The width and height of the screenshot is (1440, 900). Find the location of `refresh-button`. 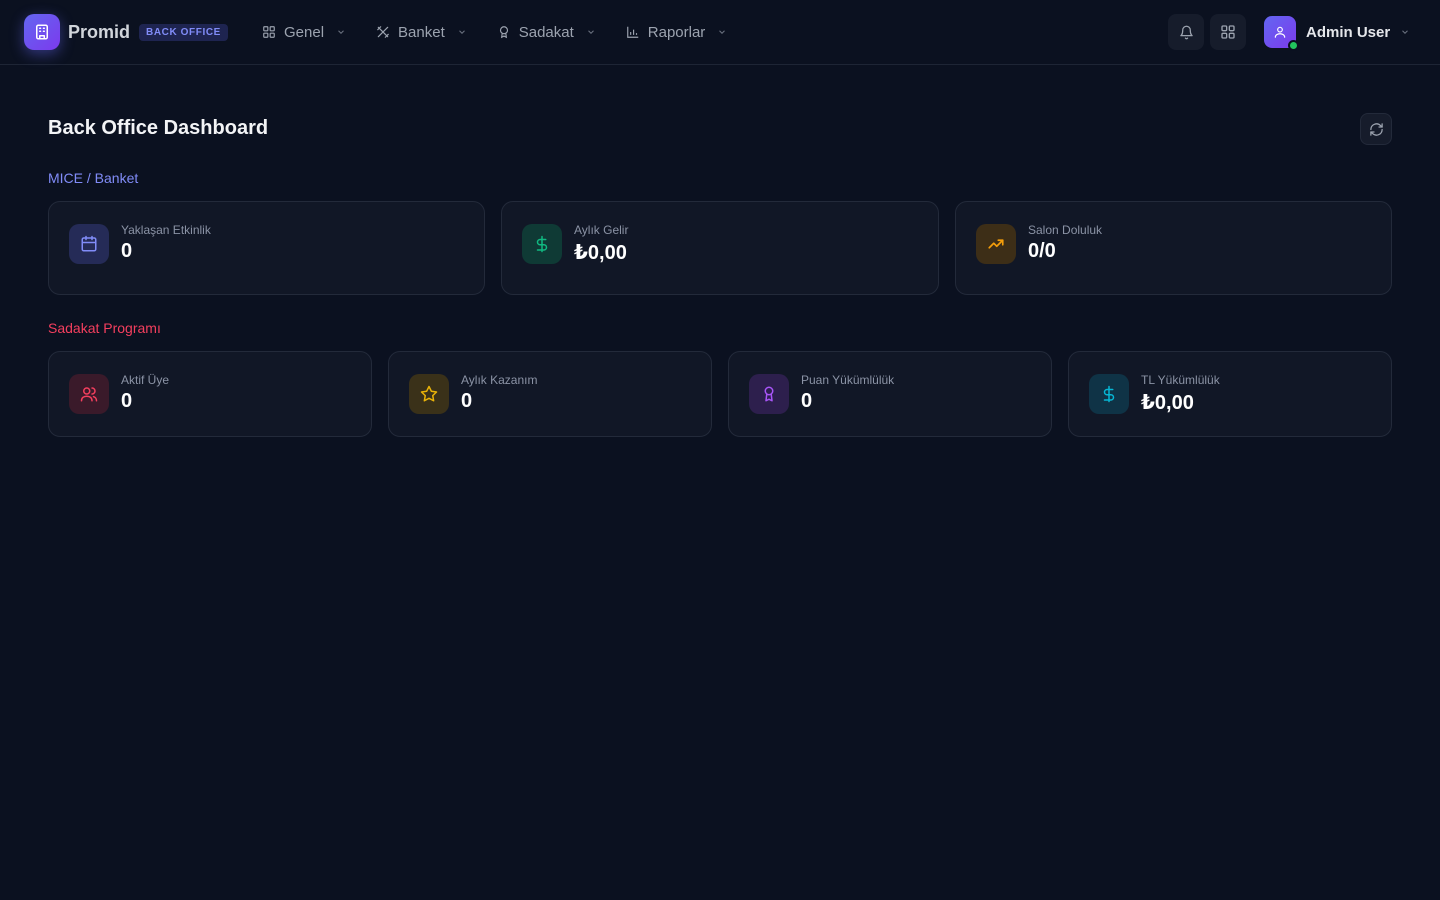

refresh-button is located at coordinates (1376, 129).